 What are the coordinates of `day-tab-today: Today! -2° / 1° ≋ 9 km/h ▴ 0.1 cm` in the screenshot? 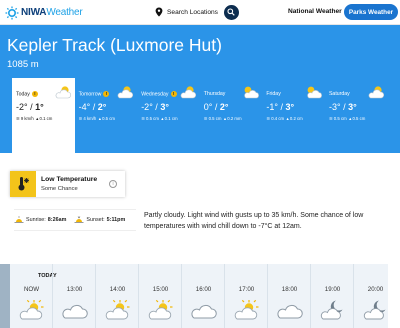 It's located at (43, 115).